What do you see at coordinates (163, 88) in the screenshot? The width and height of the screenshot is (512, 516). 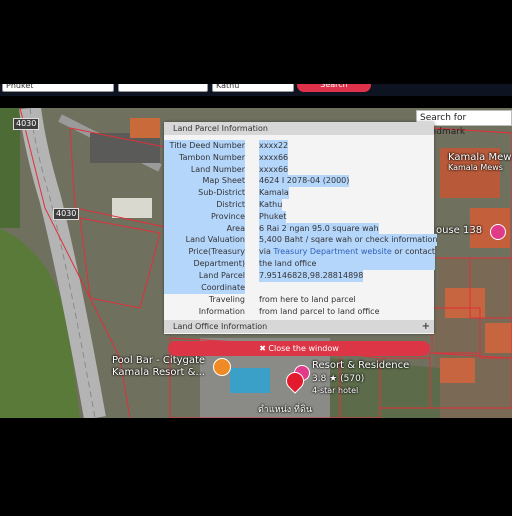 I see `district-select` at bounding box center [163, 88].